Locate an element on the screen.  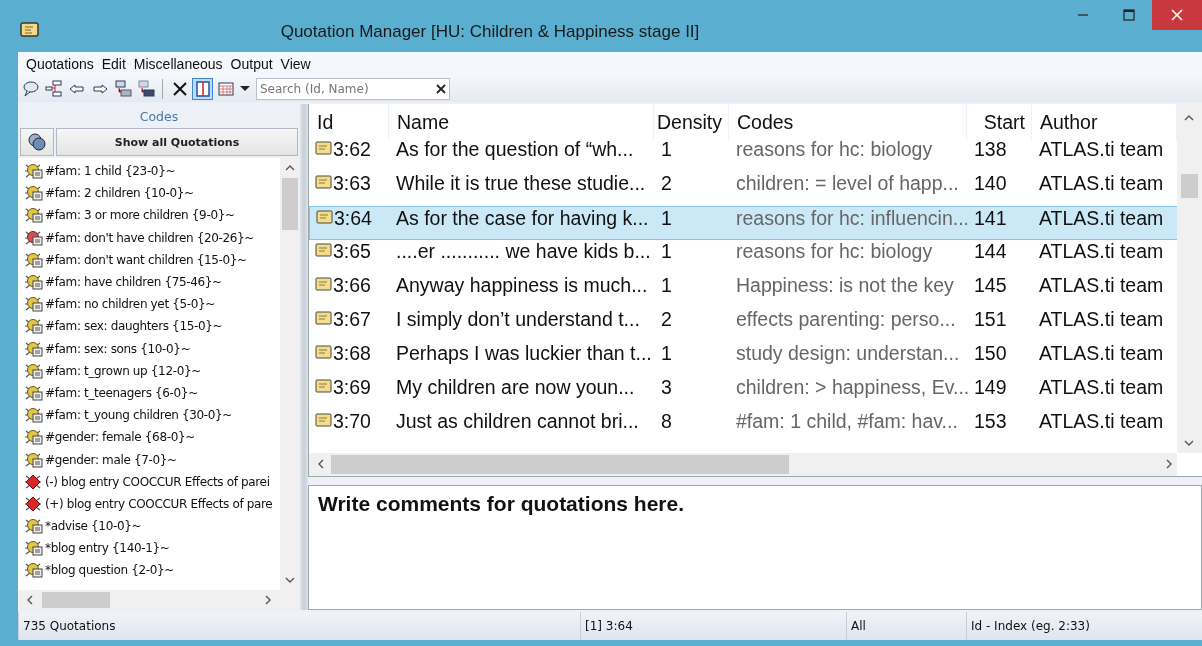
column-header: Codes is located at coordinates (765, 122).